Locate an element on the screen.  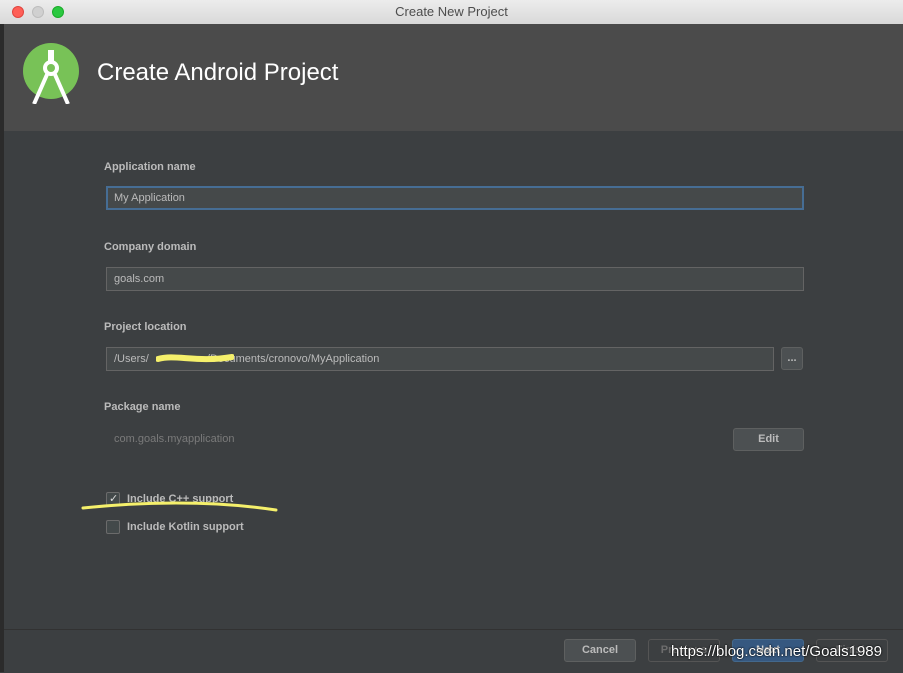
cpp-support-label: Include C++ support is located at coordinates (180, 499).